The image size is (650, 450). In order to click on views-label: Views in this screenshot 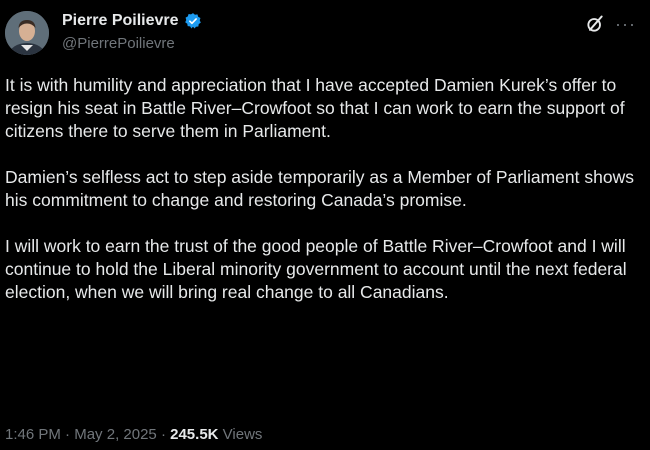, I will do `click(240, 434)`.